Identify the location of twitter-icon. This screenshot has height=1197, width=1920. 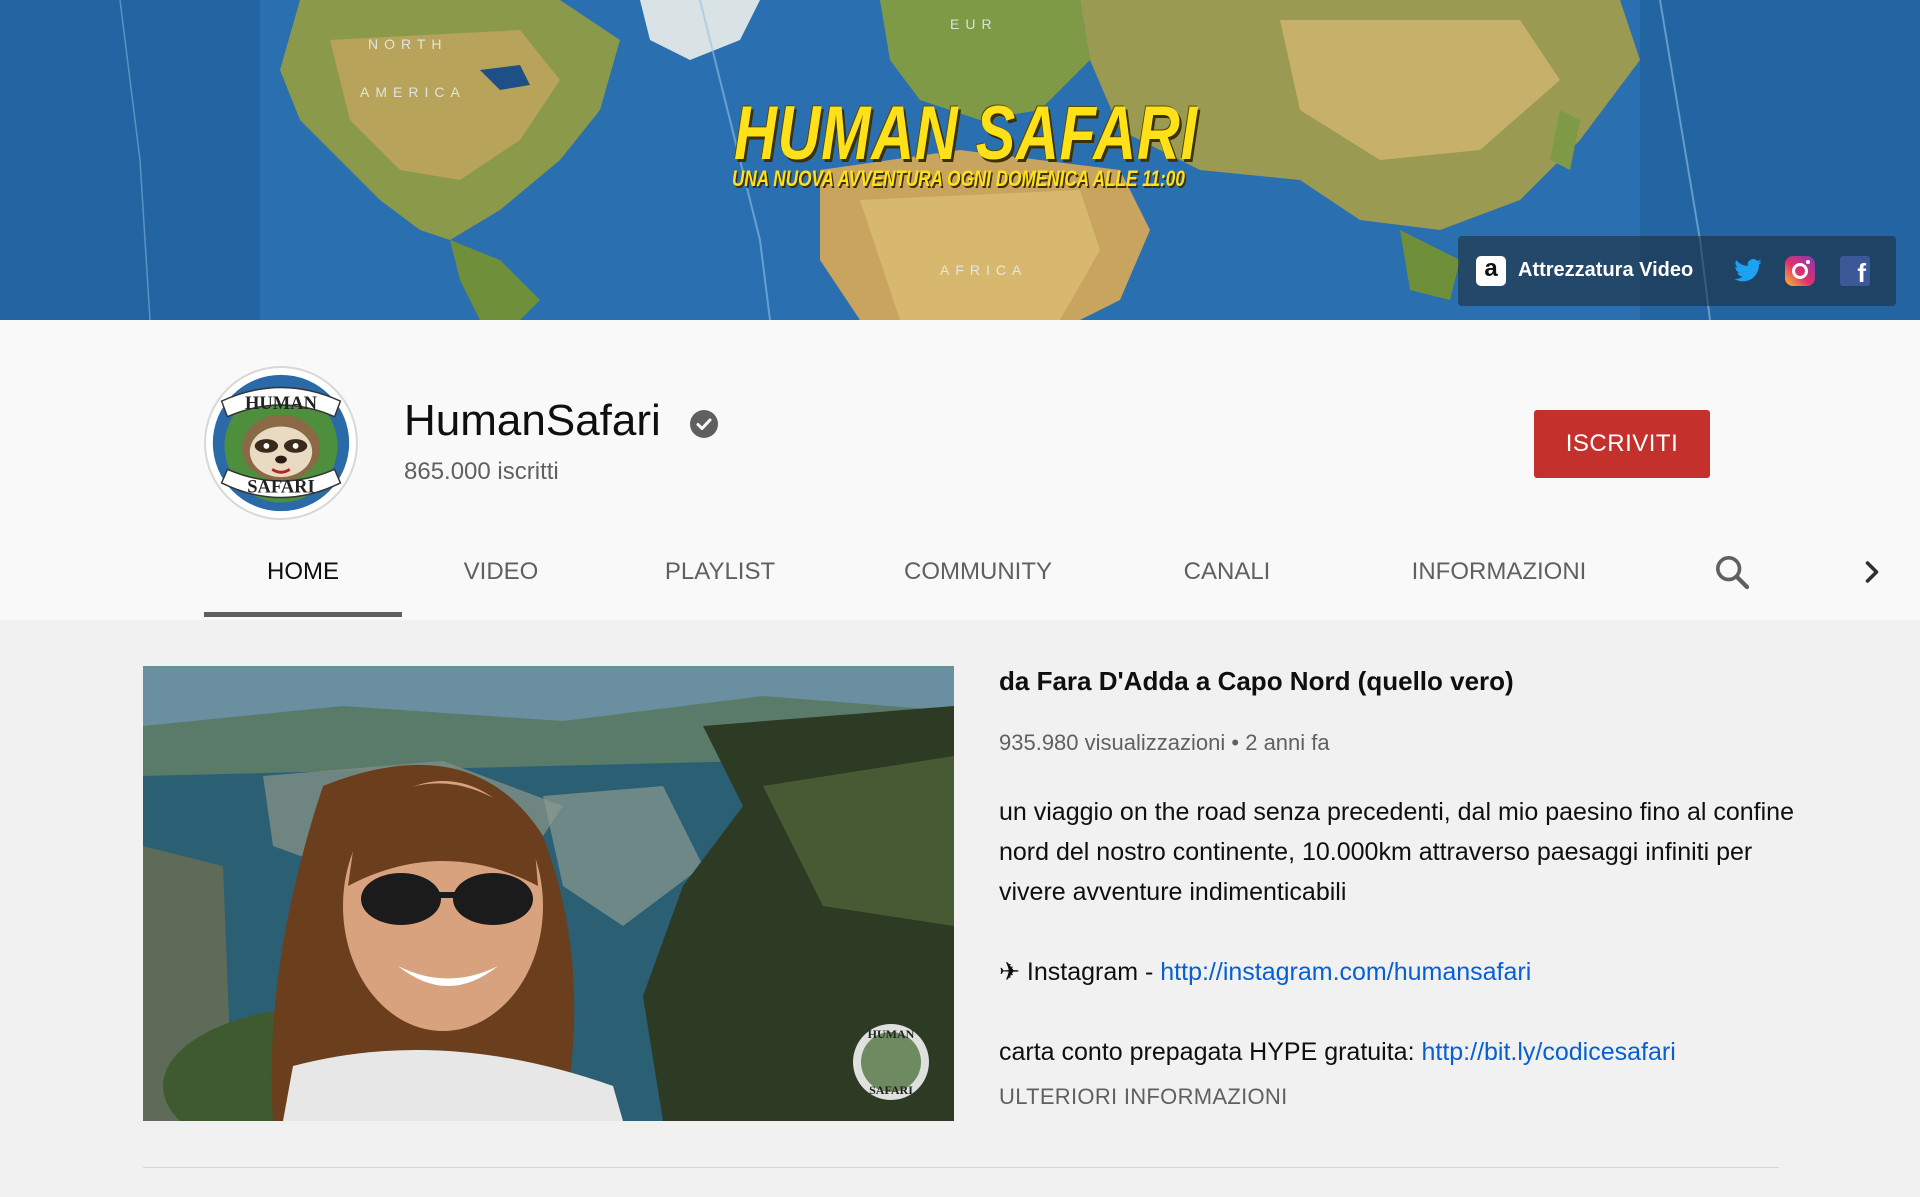
(1748, 271).